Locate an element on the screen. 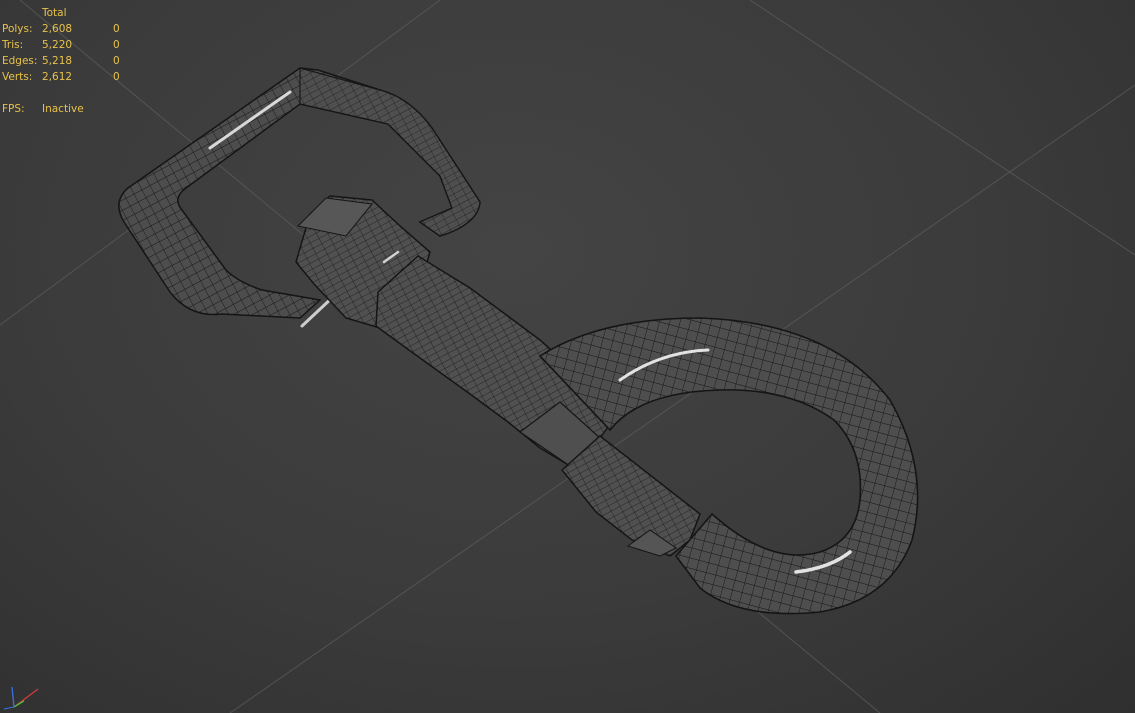 Image resolution: width=1135 pixels, height=713 pixels. axis-origin-icon is located at coordinates (9, 708).